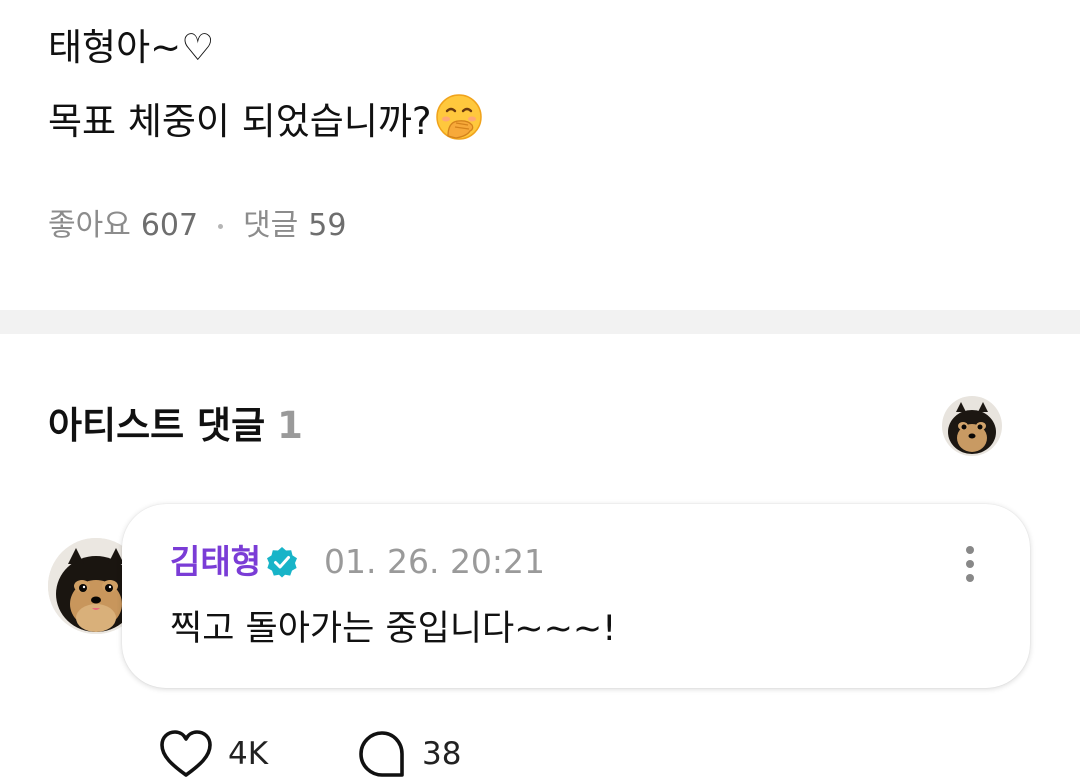  Describe the element at coordinates (442, 754) in the screenshot. I see `reply-count: 38` at that location.